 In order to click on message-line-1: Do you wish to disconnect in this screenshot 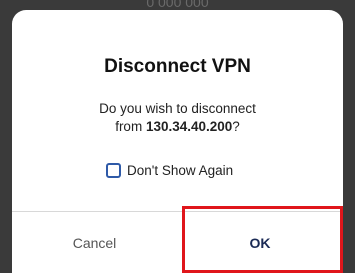, I will do `click(177, 108)`.